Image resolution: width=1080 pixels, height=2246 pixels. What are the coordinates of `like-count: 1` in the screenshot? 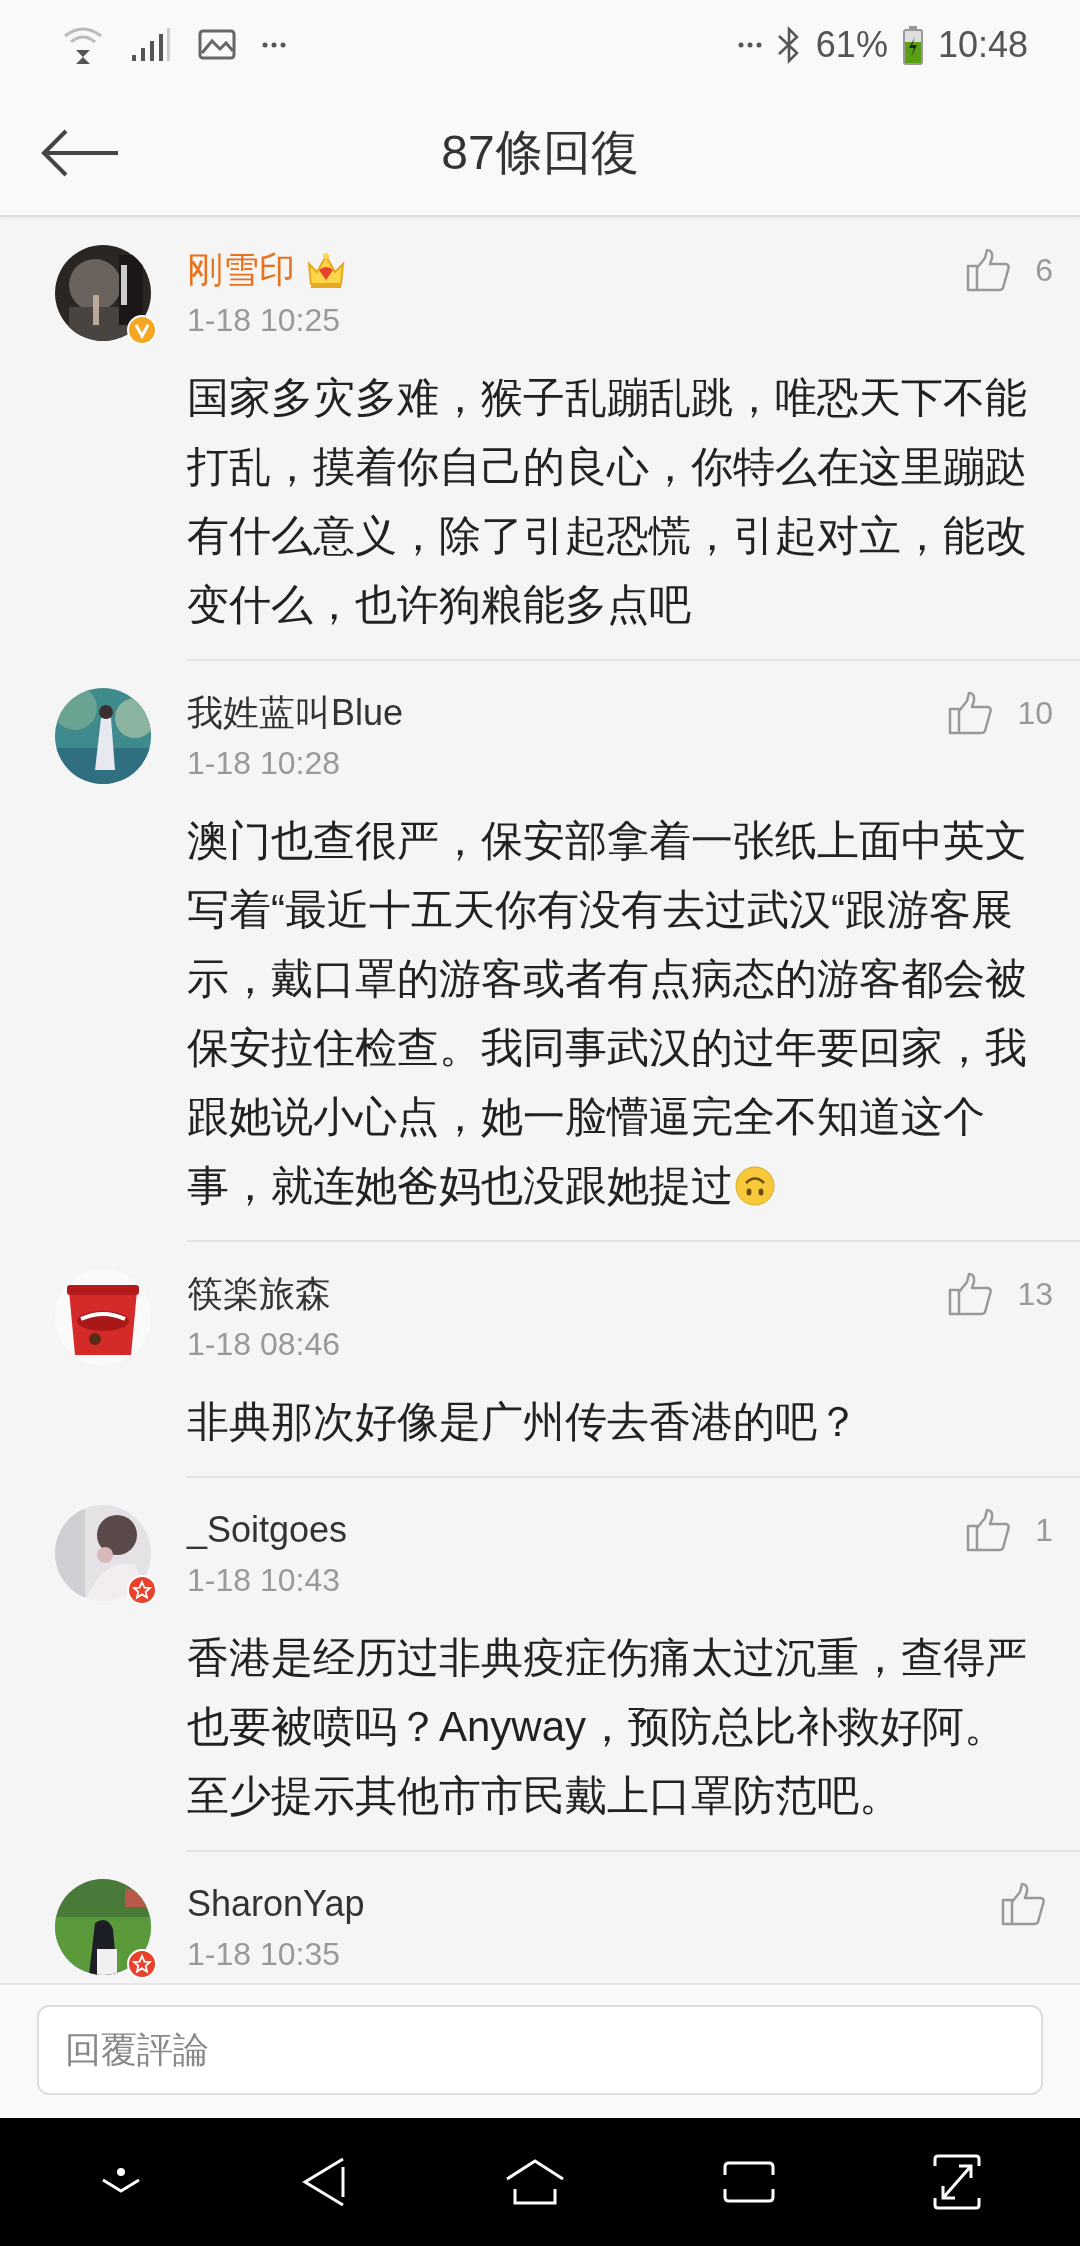 It's located at (1044, 1530).